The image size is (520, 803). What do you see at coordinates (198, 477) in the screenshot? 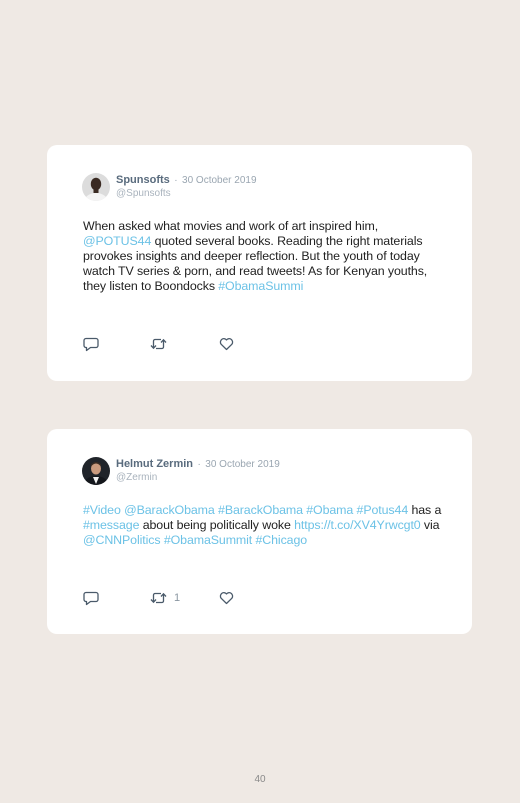
I see `author-handle: @Zermin` at bounding box center [198, 477].